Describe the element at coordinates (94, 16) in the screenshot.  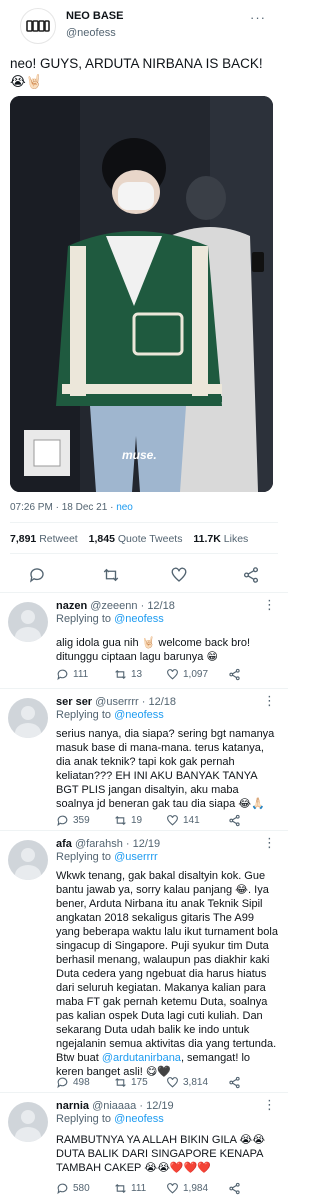
I see `display-name: NEO BASE` at that location.